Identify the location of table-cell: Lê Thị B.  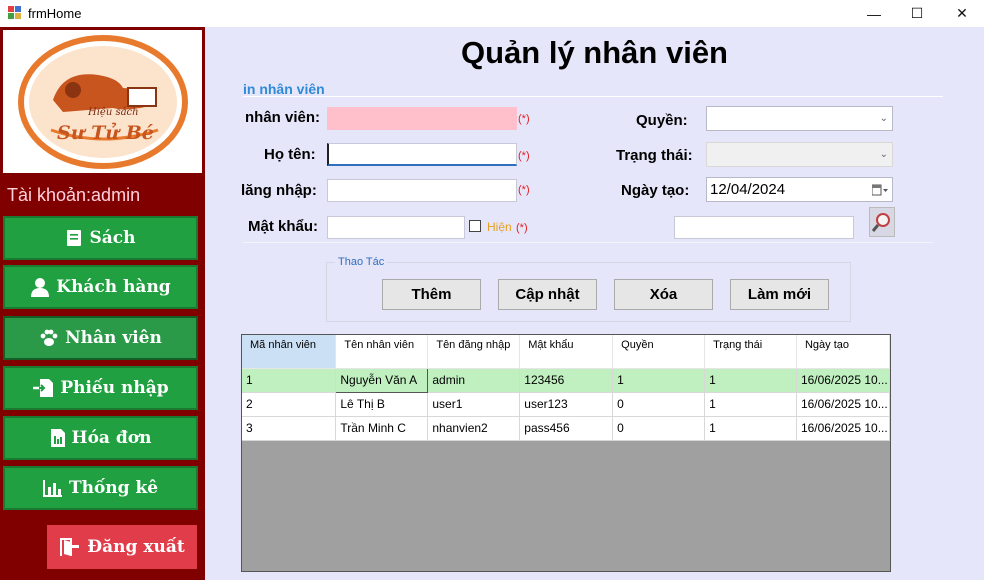
(382, 404).